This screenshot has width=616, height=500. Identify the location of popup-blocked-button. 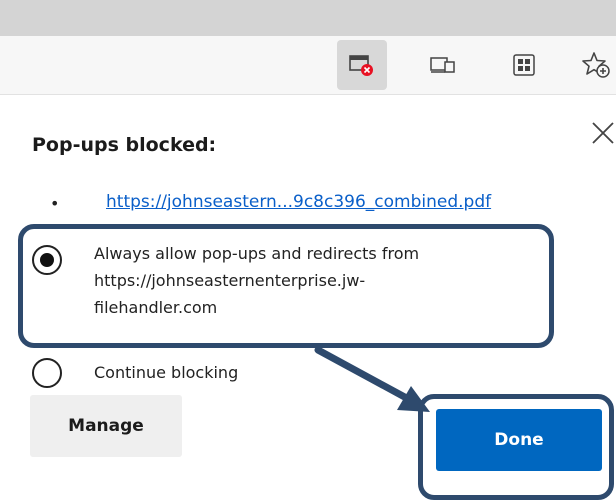
(362, 65).